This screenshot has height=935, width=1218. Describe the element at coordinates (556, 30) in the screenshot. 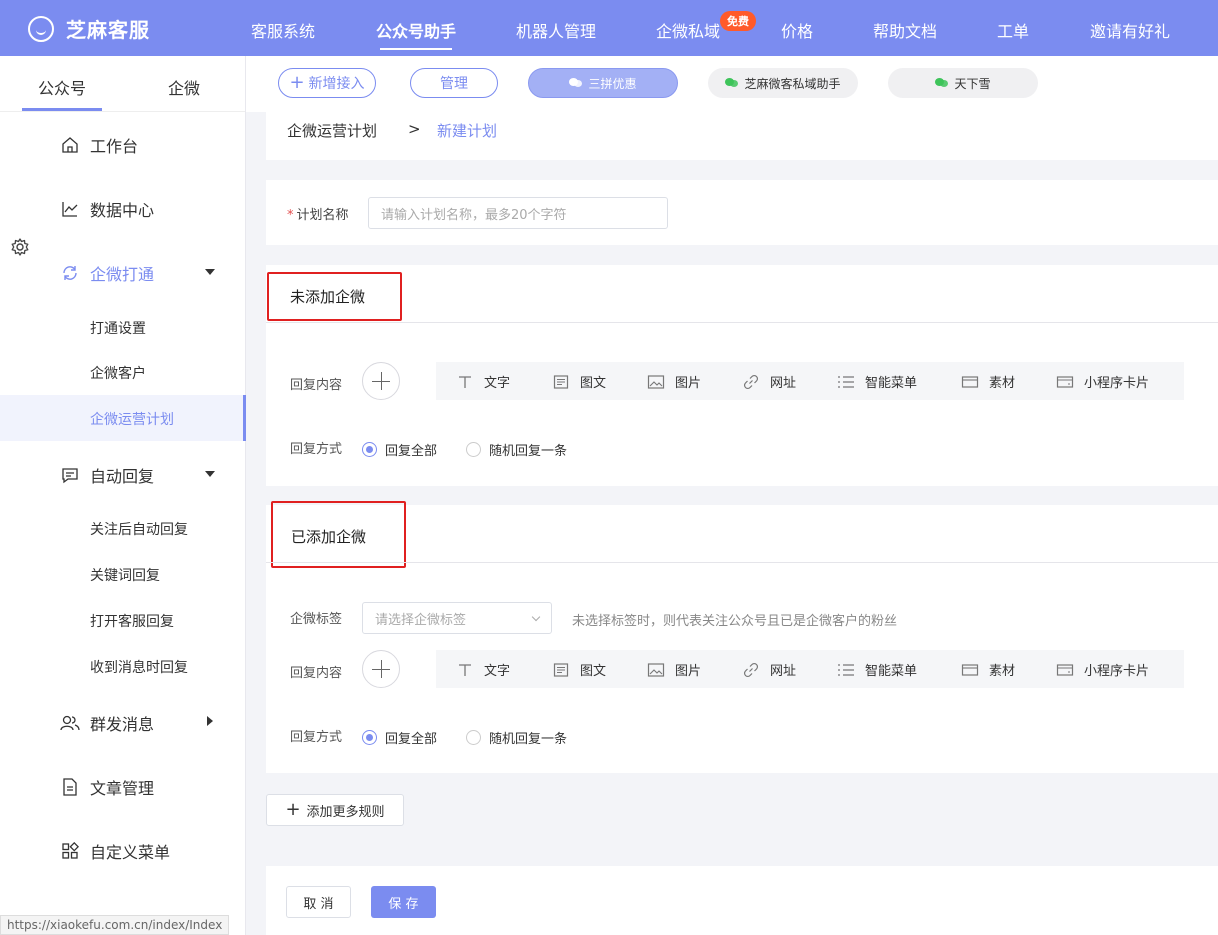

I see `nav-robot-management: 机器人管理` at that location.